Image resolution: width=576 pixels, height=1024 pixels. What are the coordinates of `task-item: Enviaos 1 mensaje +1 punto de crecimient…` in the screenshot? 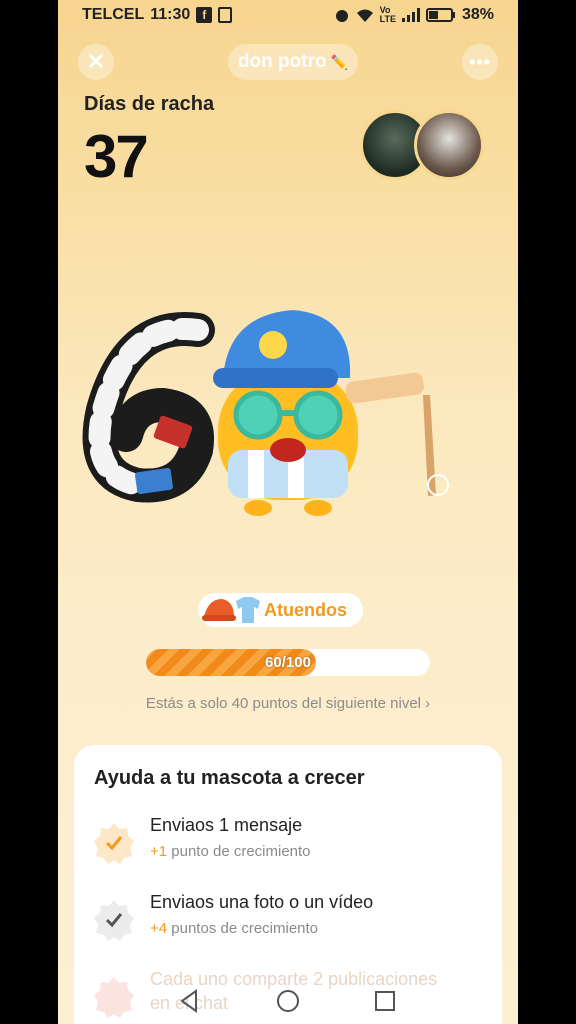 It's located at (282, 843).